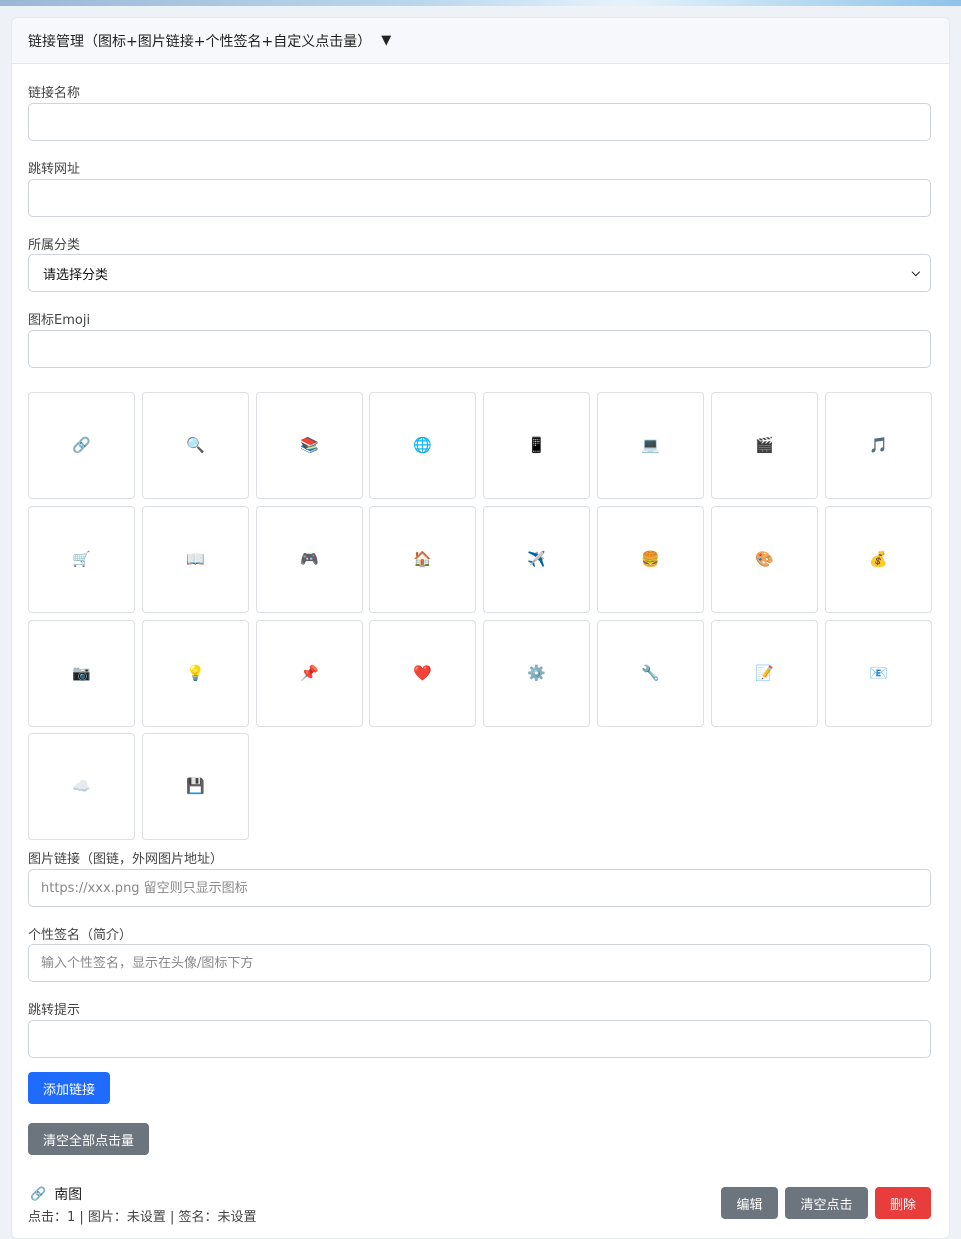 Image resolution: width=961 pixels, height=1239 pixels. I want to click on emoji-option: 📚, so click(309, 445).